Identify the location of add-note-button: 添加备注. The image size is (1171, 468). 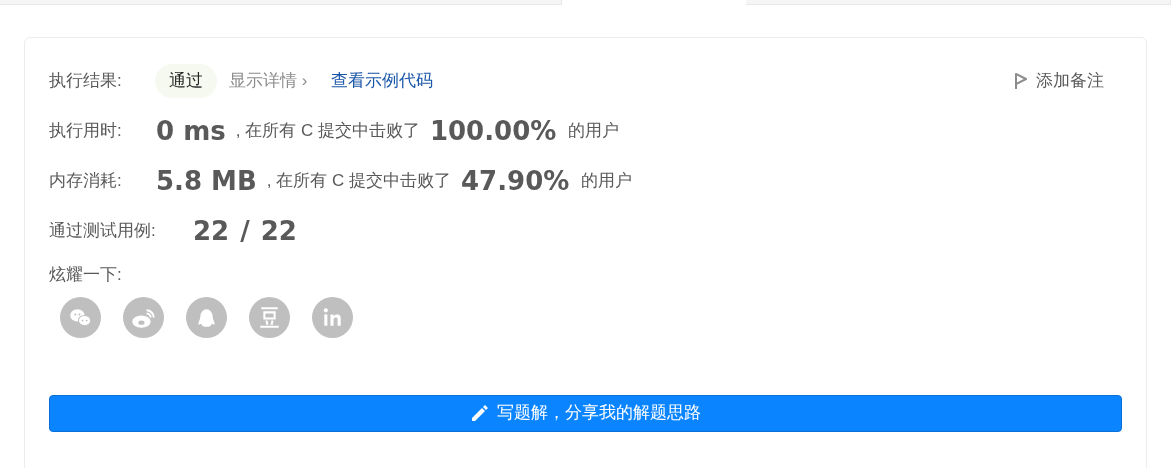
(1059, 81).